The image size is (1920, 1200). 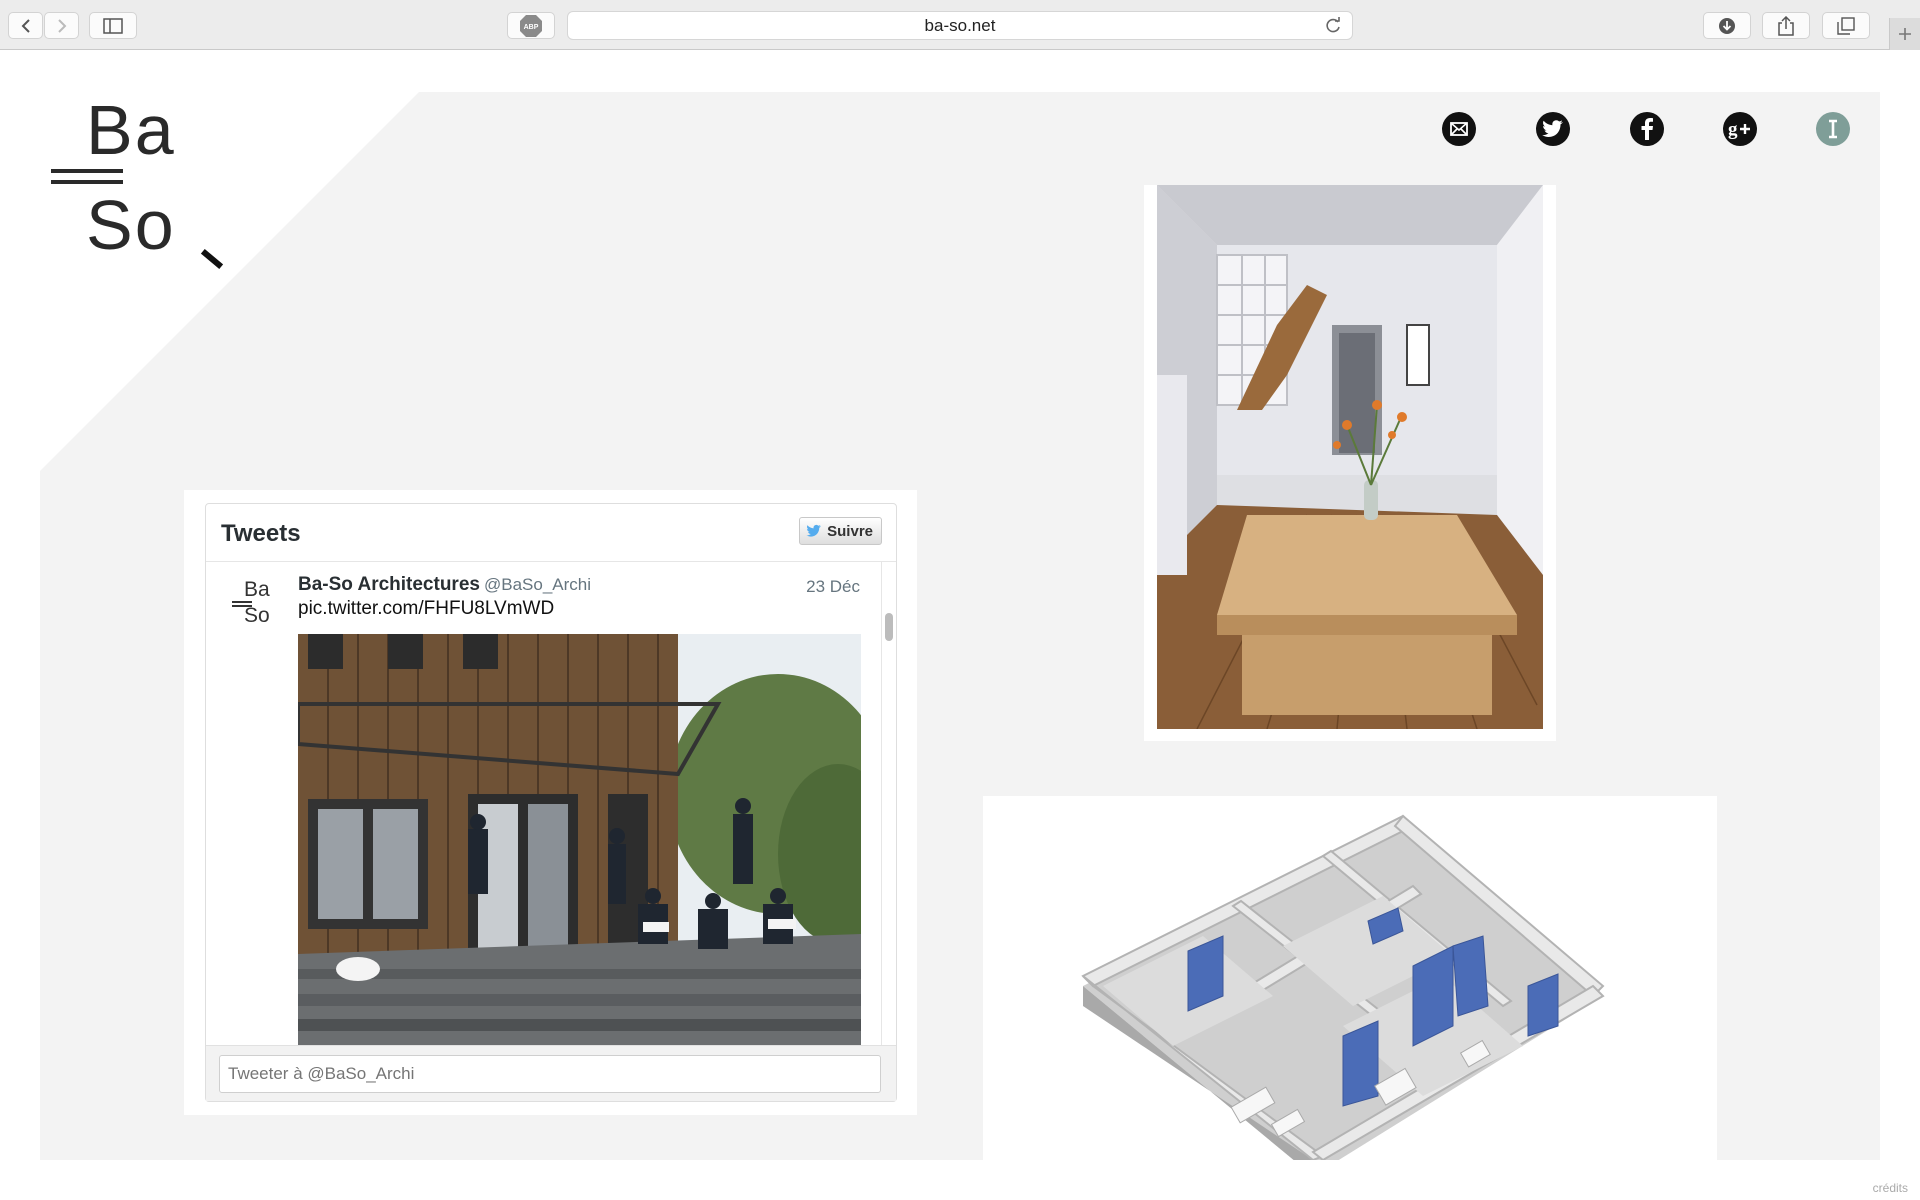 I want to click on avatar: Ba So, so click(x=251, y=605).